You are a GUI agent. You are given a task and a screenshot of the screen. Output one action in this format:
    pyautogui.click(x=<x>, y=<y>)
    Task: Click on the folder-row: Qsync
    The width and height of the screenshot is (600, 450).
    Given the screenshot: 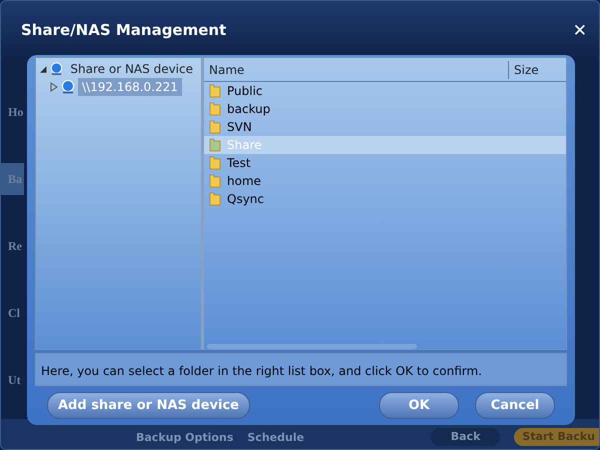 What is the action you would take?
    pyautogui.click(x=385, y=199)
    